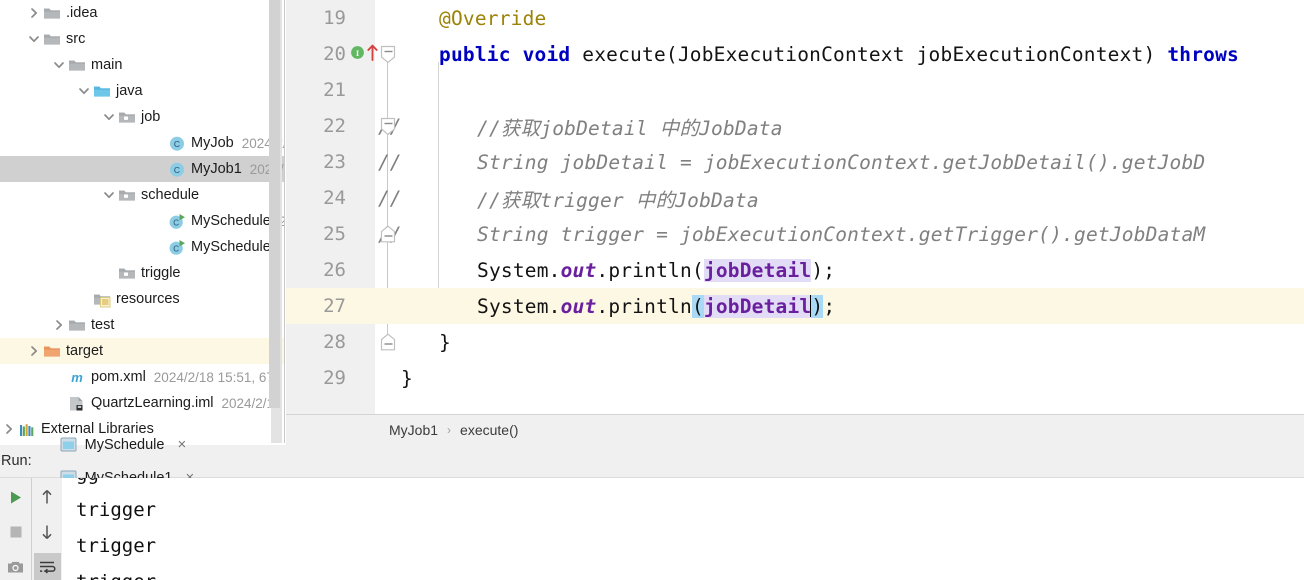 The height and width of the screenshot is (580, 1304). What do you see at coordinates (795, 18) in the screenshot?
I see `code-line: 19 @Override` at bounding box center [795, 18].